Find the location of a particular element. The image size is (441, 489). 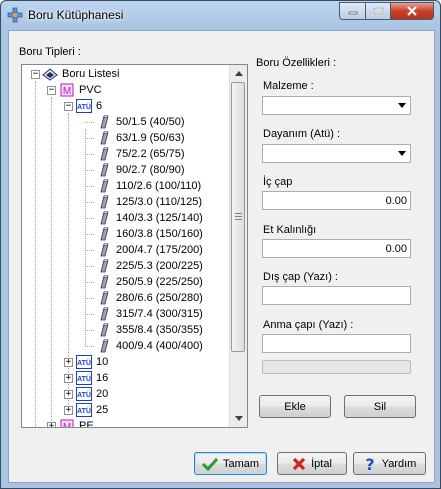

svg-text: M is located at coordinates (67, 425).